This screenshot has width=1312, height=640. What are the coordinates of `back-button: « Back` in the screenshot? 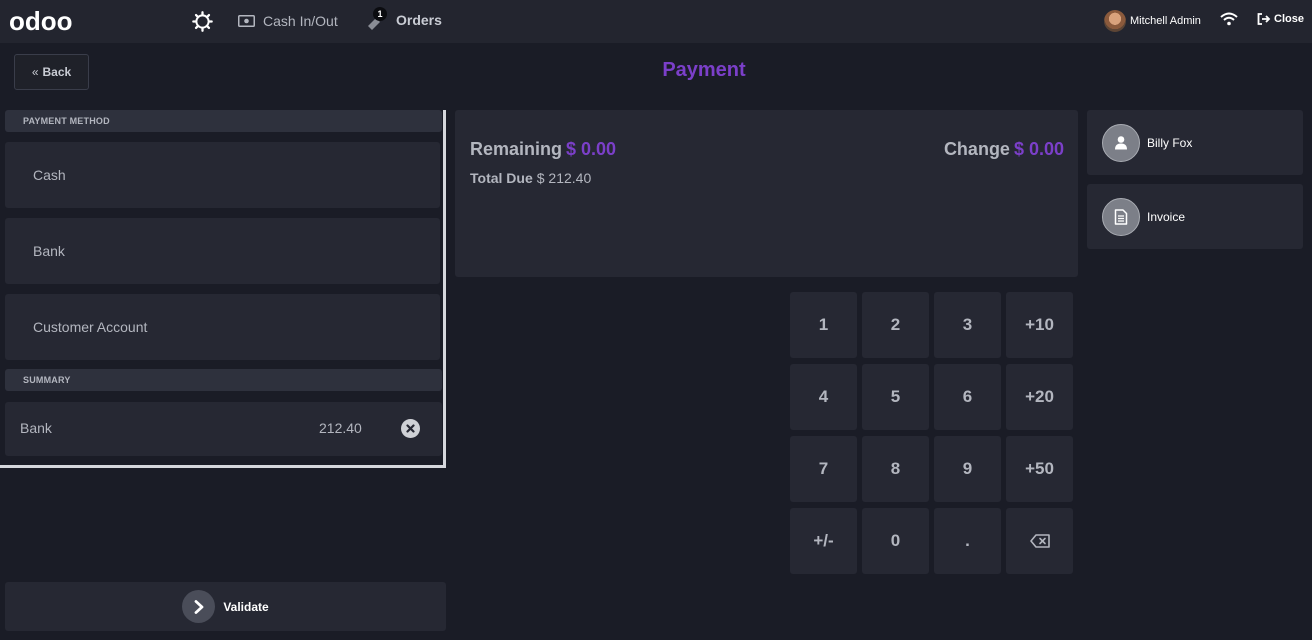 It's located at (51, 72).